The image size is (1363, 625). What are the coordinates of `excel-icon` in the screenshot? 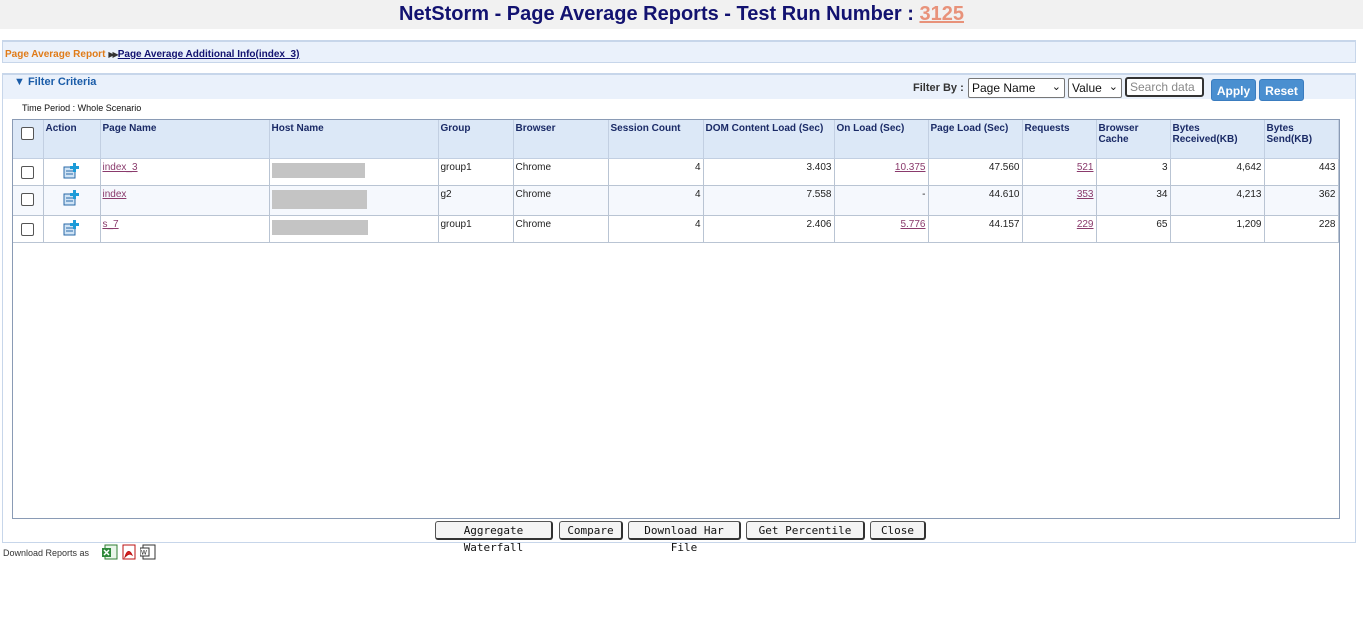 It's located at (110, 552).